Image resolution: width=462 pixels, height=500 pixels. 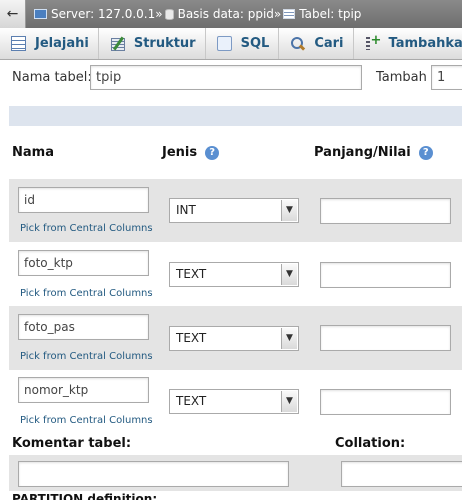 I want to click on breadcrumb-database: Basis data: ppid, so click(x=219, y=14).